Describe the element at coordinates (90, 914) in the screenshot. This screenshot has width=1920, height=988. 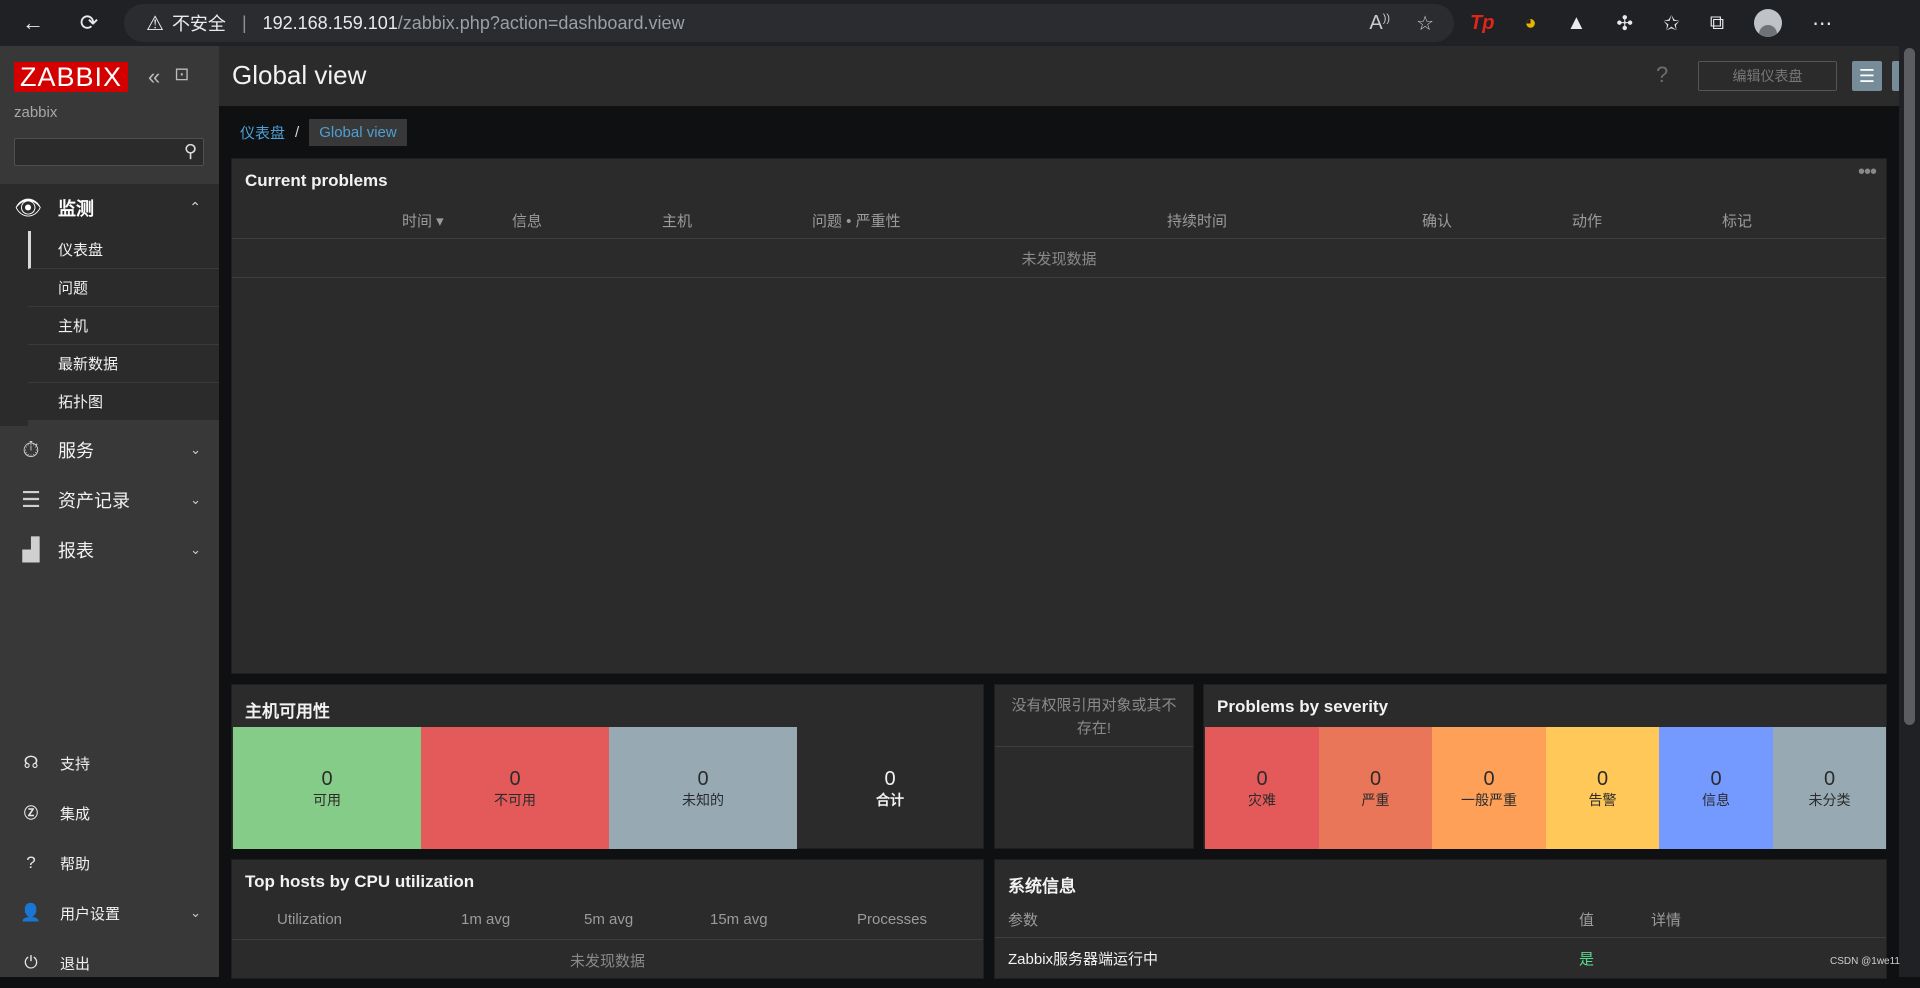
I see `menu-user-settings-label: 用户设置` at that location.